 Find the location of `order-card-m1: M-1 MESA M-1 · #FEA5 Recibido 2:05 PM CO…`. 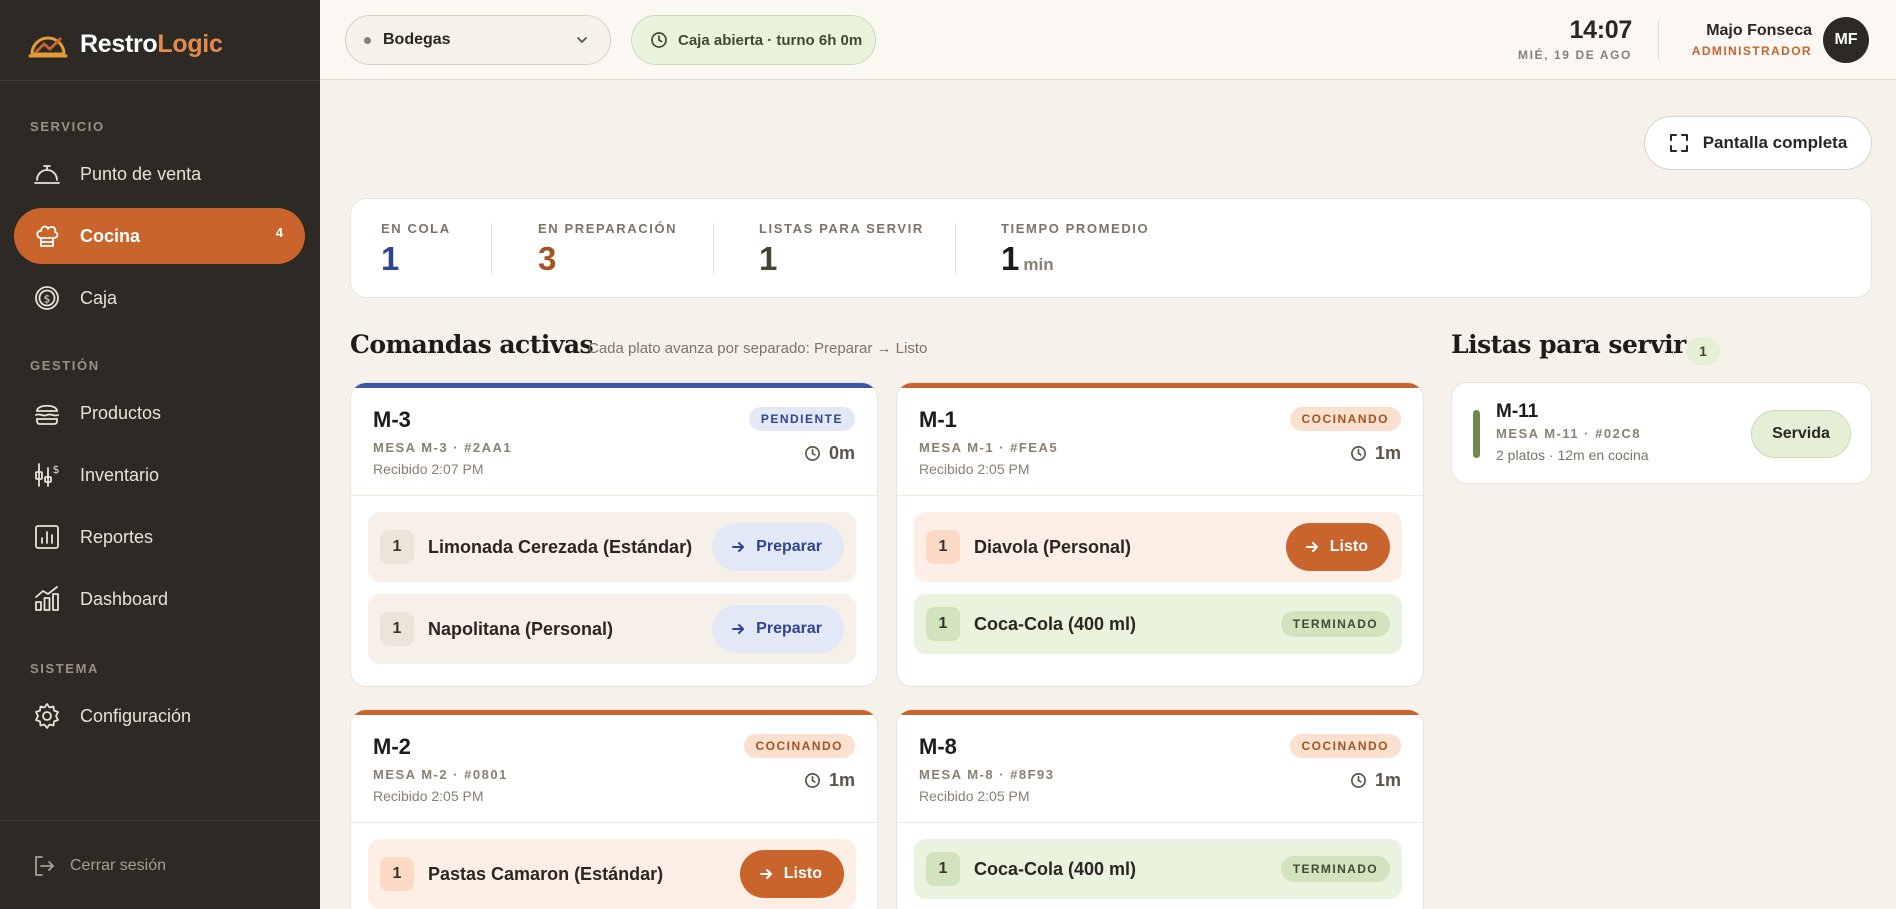

order-card-m1: M-1 MESA M-1 · #FEA5 Recibido 2:05 PM CO… is located at coordinates (1160, 534).